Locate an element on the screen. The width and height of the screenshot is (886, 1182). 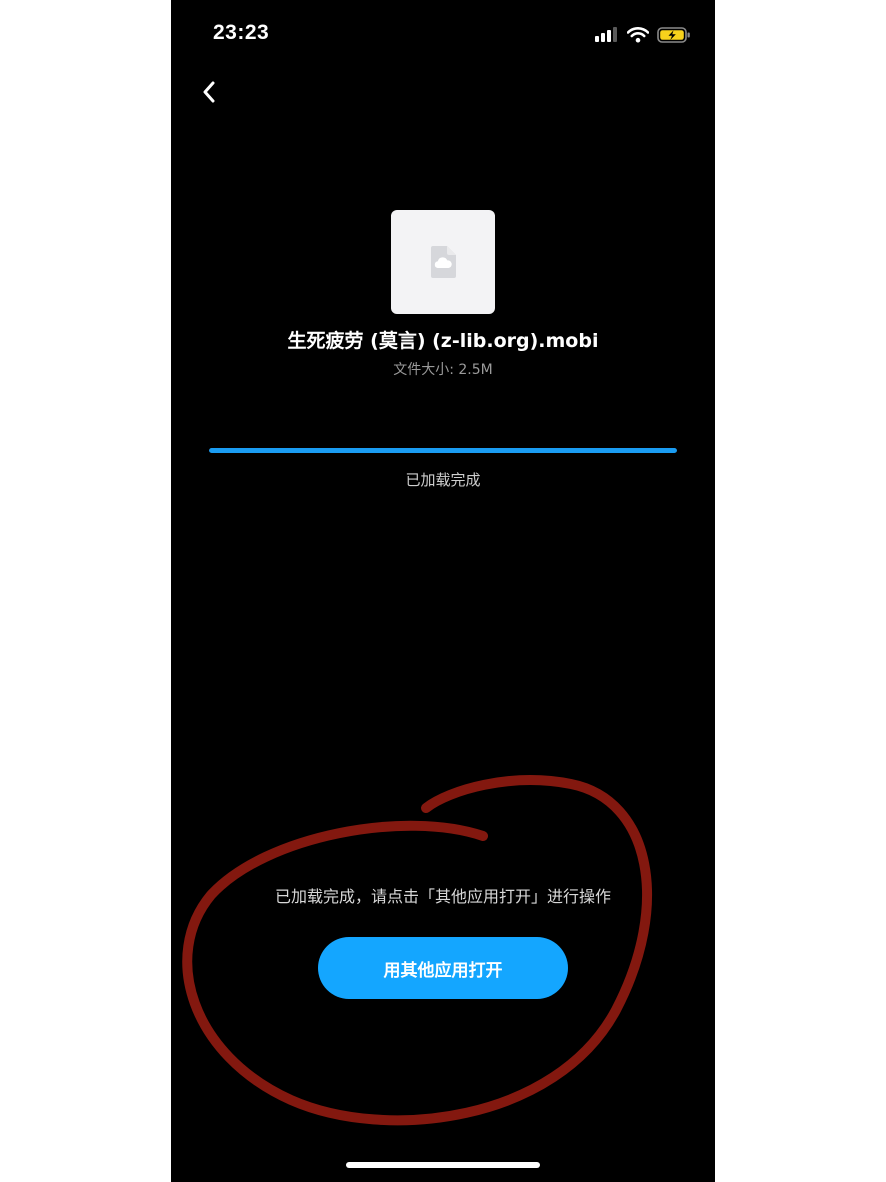
progress-bar is located at coordinates (443, 450).